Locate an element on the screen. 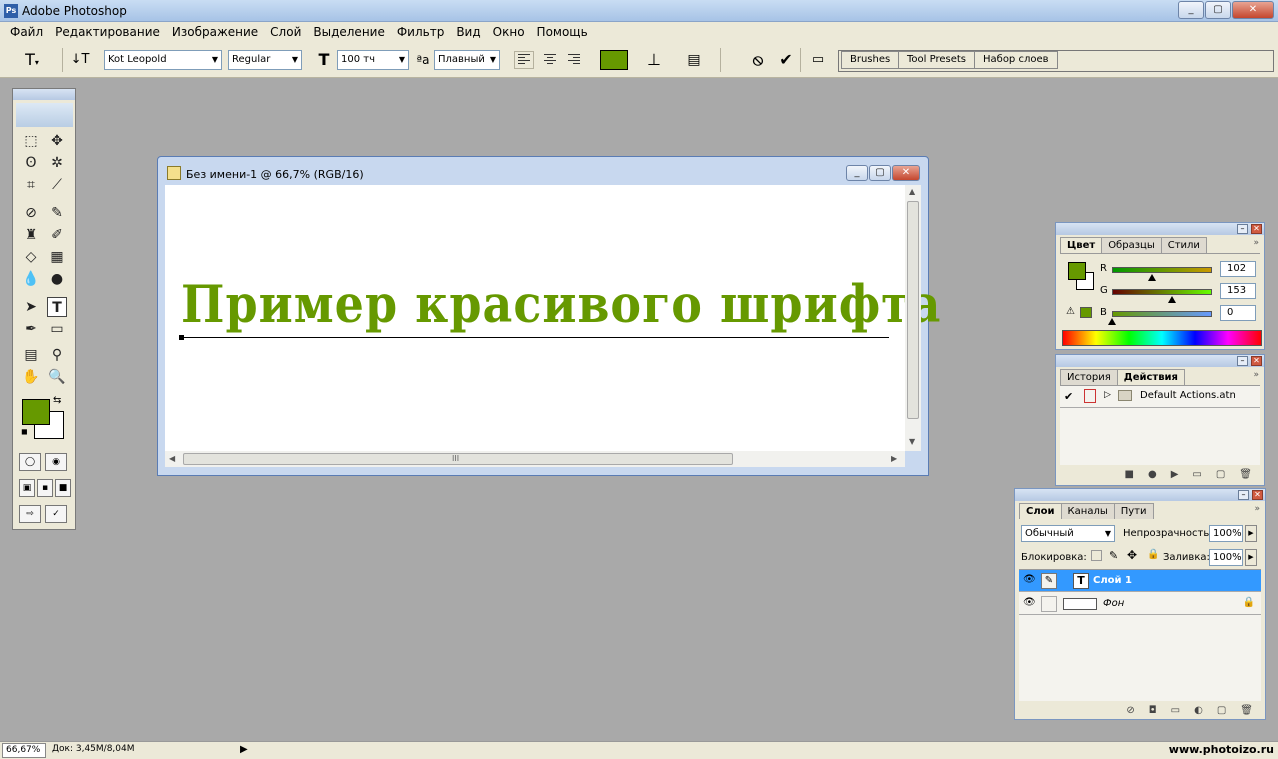 The width and height of the screenshot is (1278, 759). anti-alias-select: Плавный ▼ is located at coordinates (467, 60).